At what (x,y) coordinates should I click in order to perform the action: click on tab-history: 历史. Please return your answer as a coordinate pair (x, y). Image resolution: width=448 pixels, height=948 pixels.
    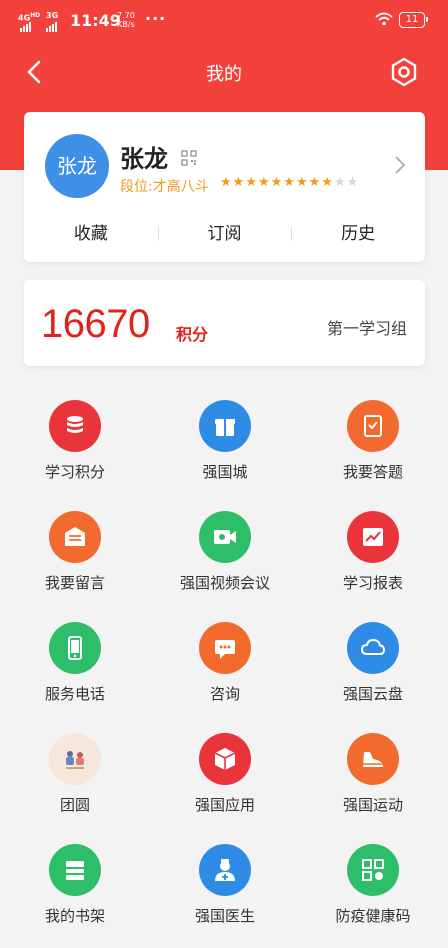
    Looking at the image, I should click on (358, 234).